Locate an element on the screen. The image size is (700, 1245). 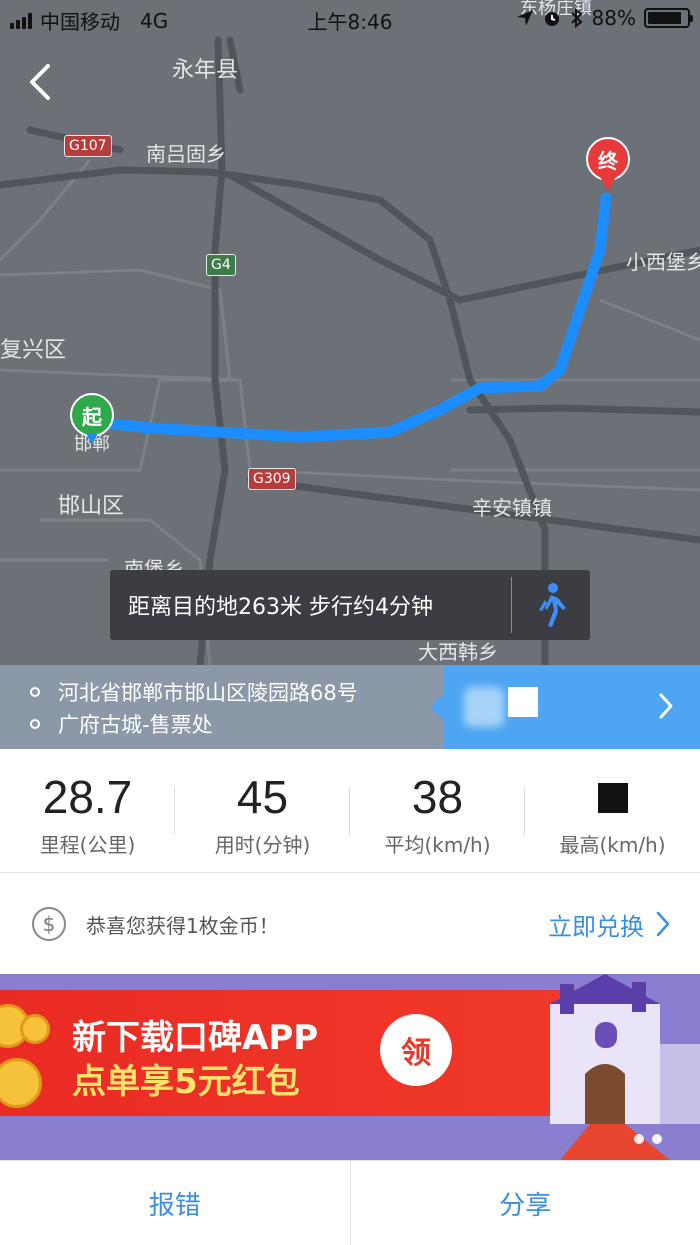
distance-info-box: 距离目的地263米 步行约4分钟 is located at coordinates (350, 605).